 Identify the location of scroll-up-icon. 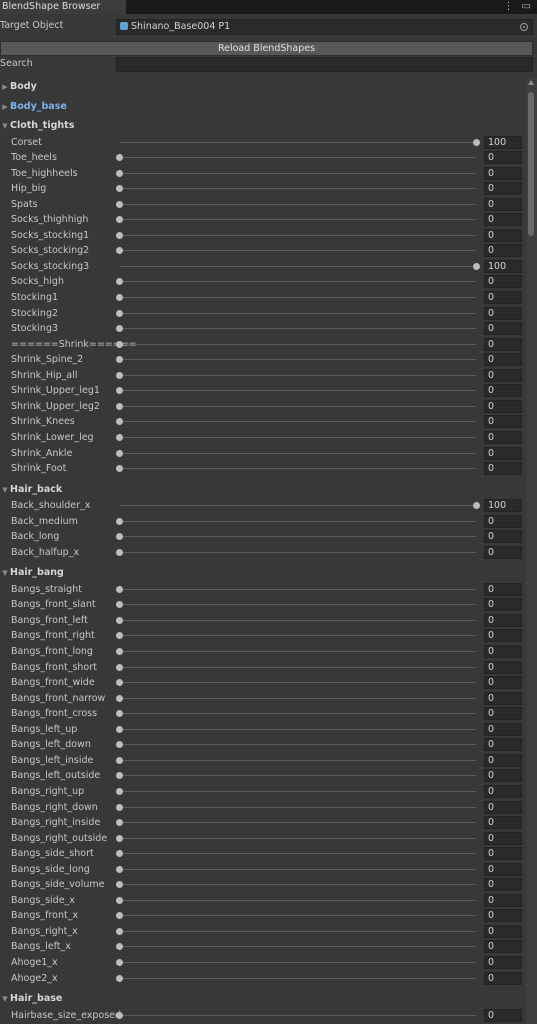
(531, 82).